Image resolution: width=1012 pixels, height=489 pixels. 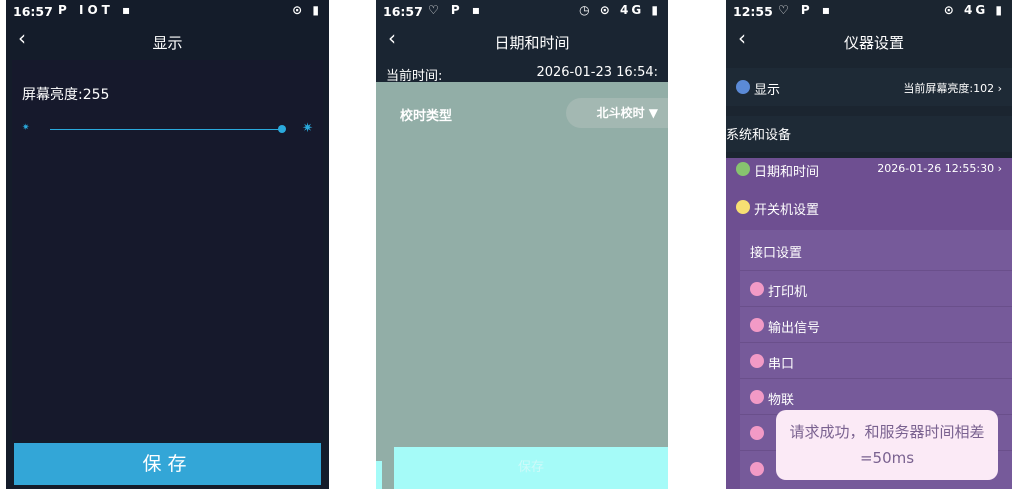 I want to click on timing-type-label: 校时类型, so click(x=426, y=116).